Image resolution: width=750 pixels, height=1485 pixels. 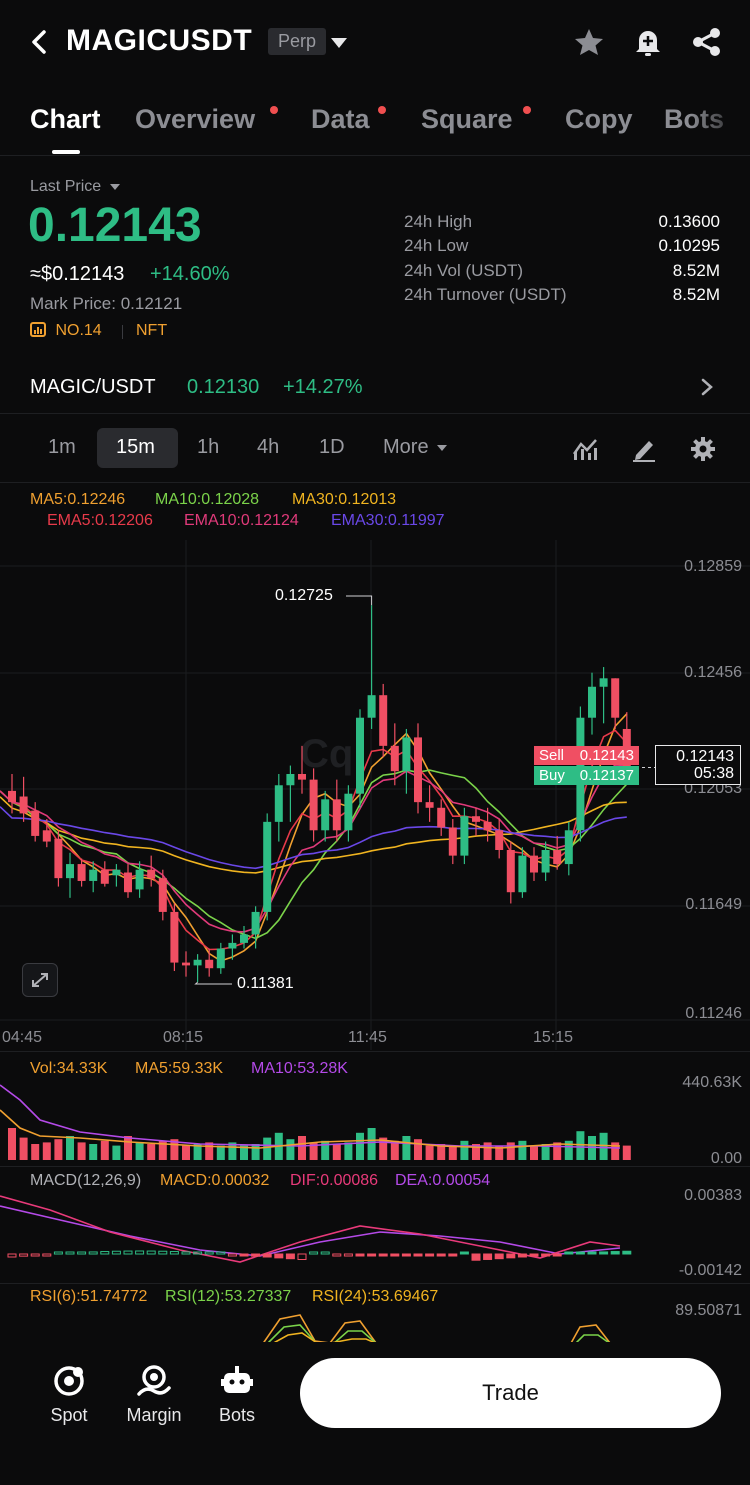 What do you see at coordinates (159, 41) in the screenshot?
I see `symbol-title: MAGICUSDT` at bounding box center [159, 41].